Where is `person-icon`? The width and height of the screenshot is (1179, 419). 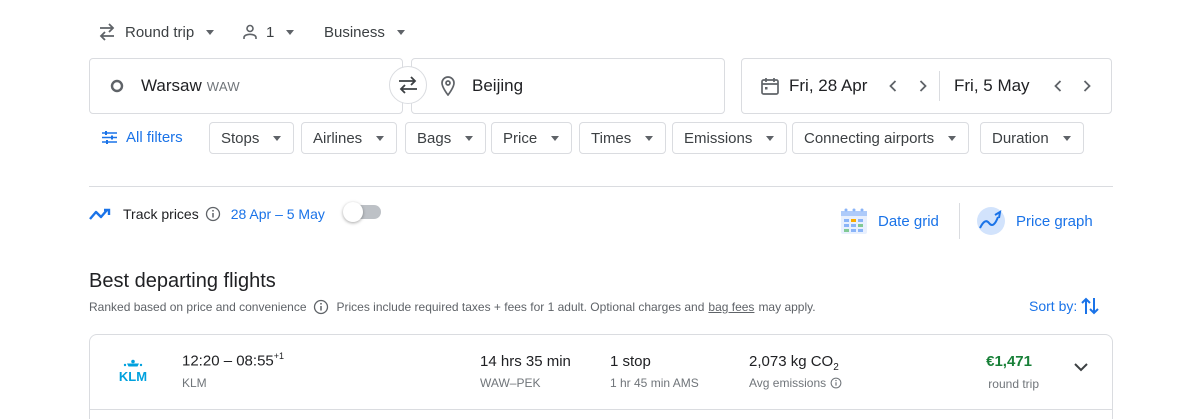 person-icon is located at coordinates (250, 32).